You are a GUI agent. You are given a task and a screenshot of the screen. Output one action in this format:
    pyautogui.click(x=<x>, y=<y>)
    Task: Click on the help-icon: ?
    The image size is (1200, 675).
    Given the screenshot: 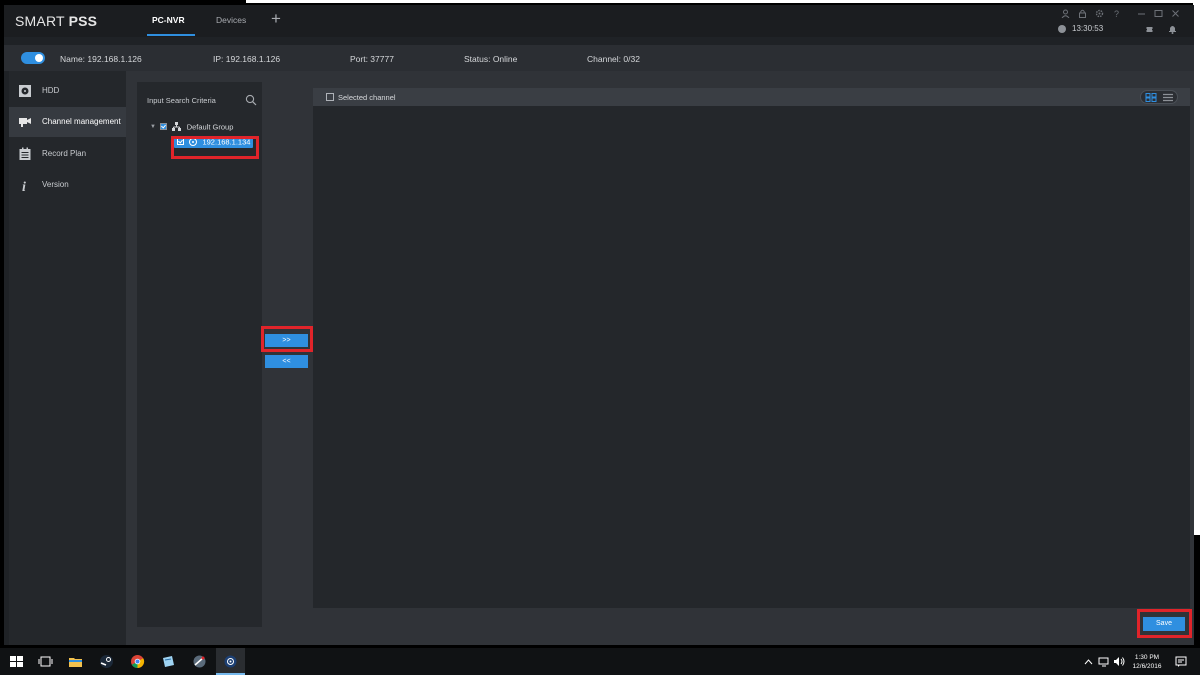 What is the action you would take?
    pyautogui.click(x=1116, y=13)
    